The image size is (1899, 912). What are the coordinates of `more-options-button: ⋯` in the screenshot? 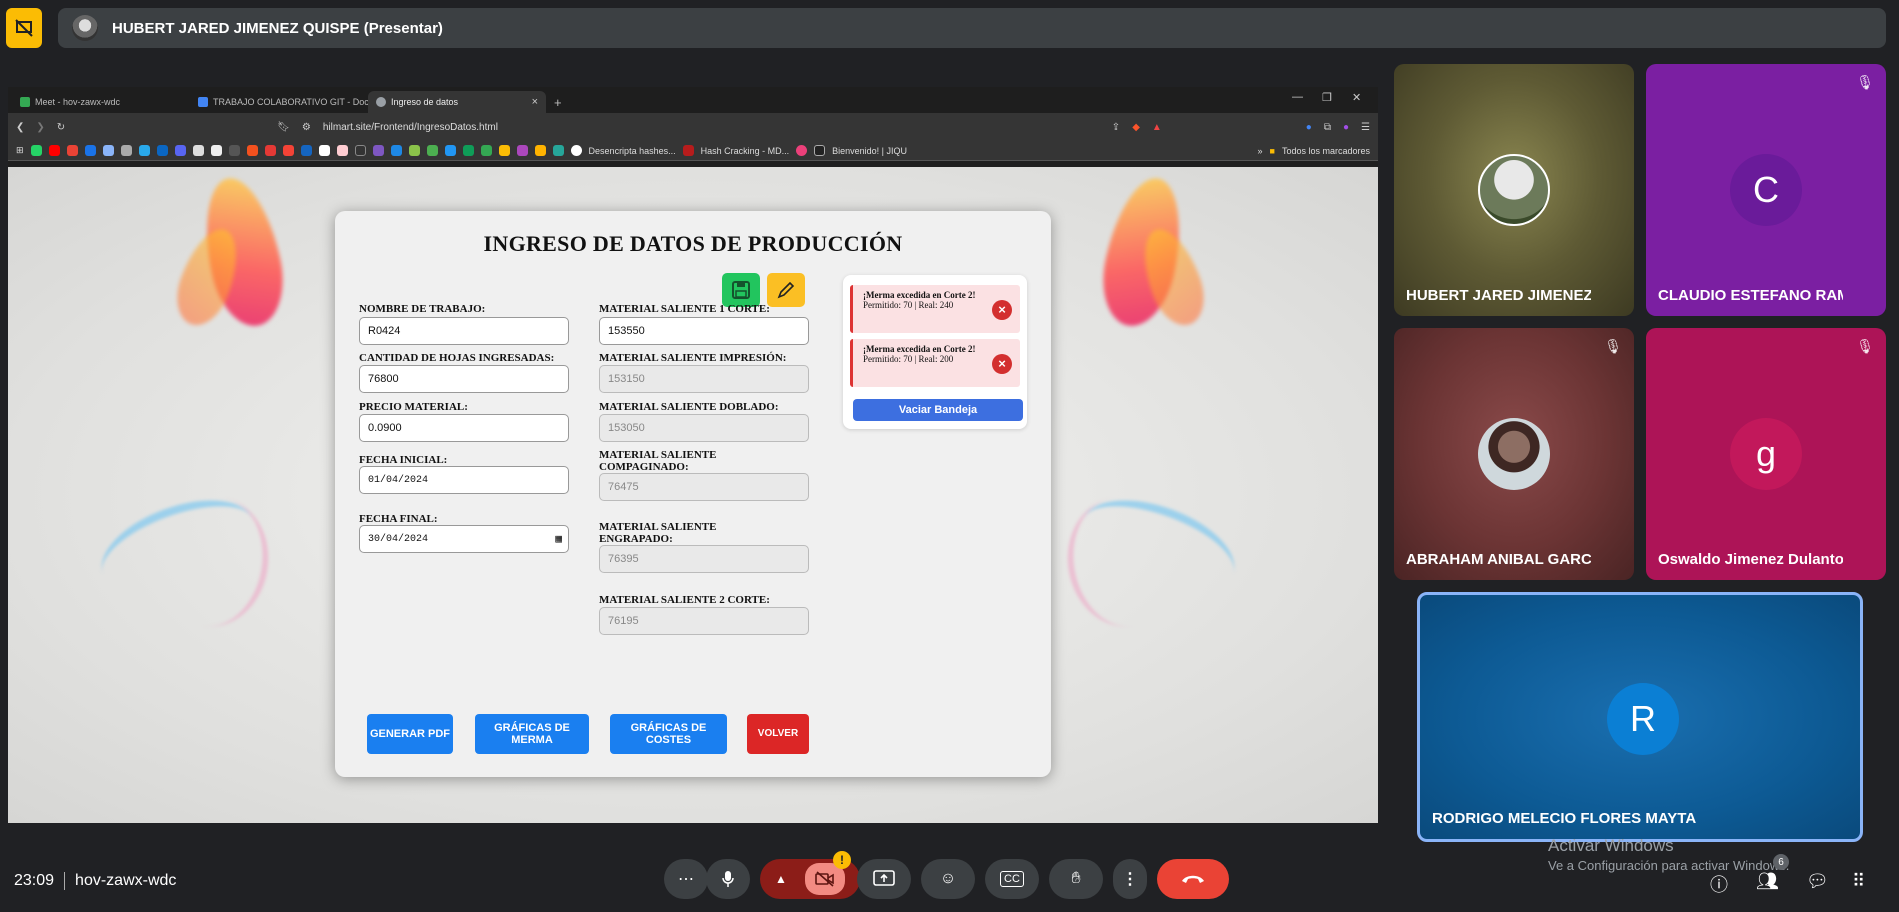 It's located at (686, 879).